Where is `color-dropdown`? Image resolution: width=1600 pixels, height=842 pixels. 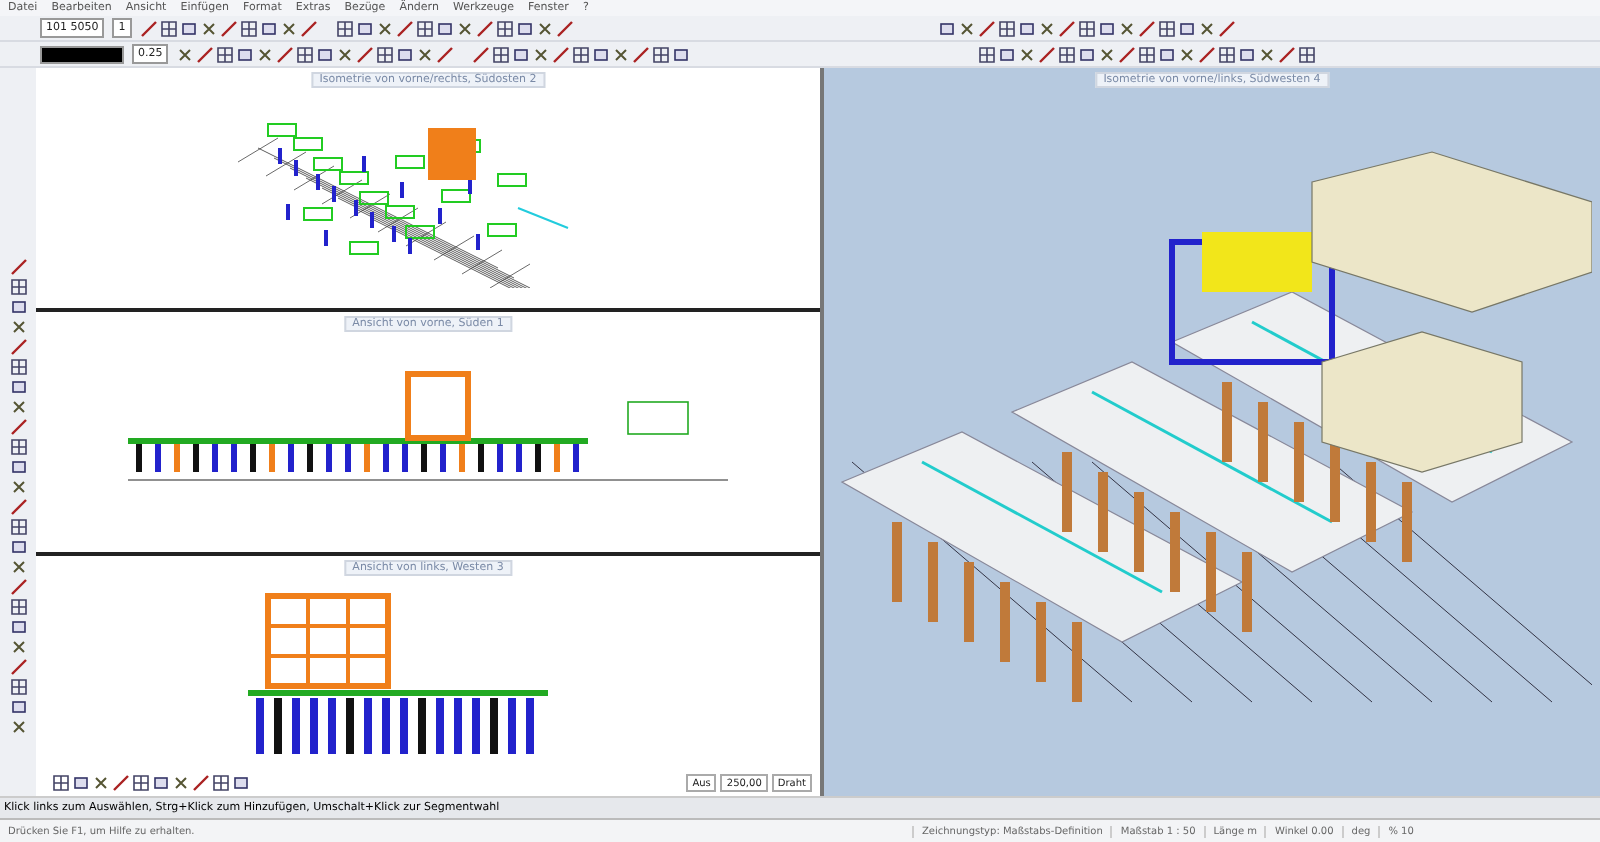 color-dropdown is located at coordinates (82, 54).